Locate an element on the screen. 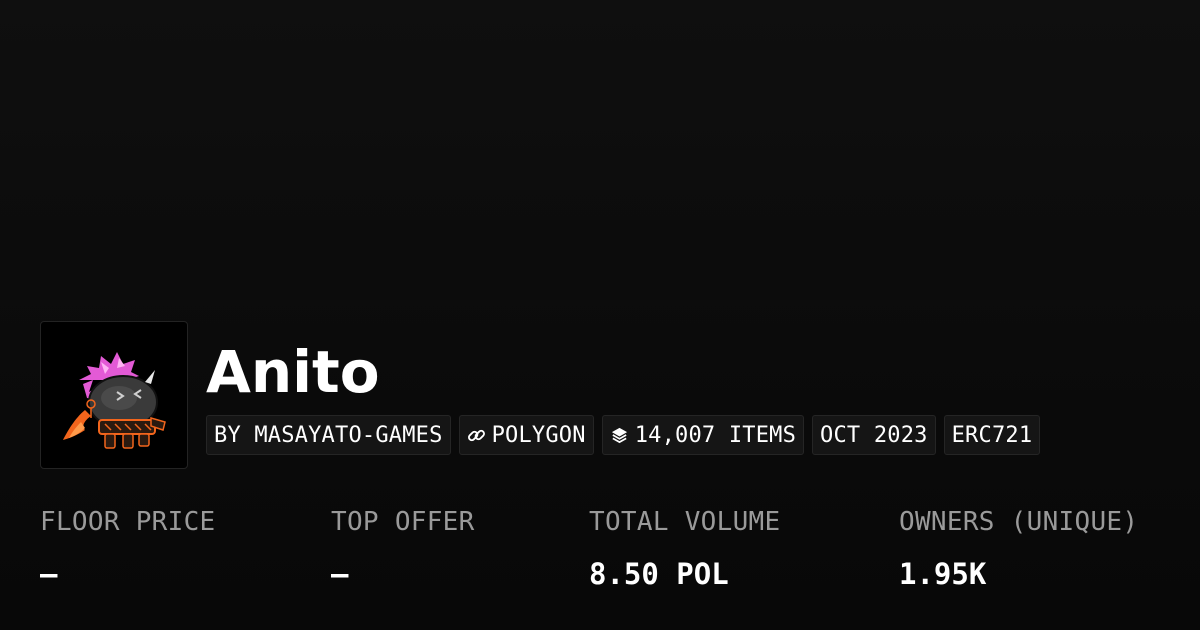  items-count-label: 14,007 ITEMS is located at coordinates (715, 435).